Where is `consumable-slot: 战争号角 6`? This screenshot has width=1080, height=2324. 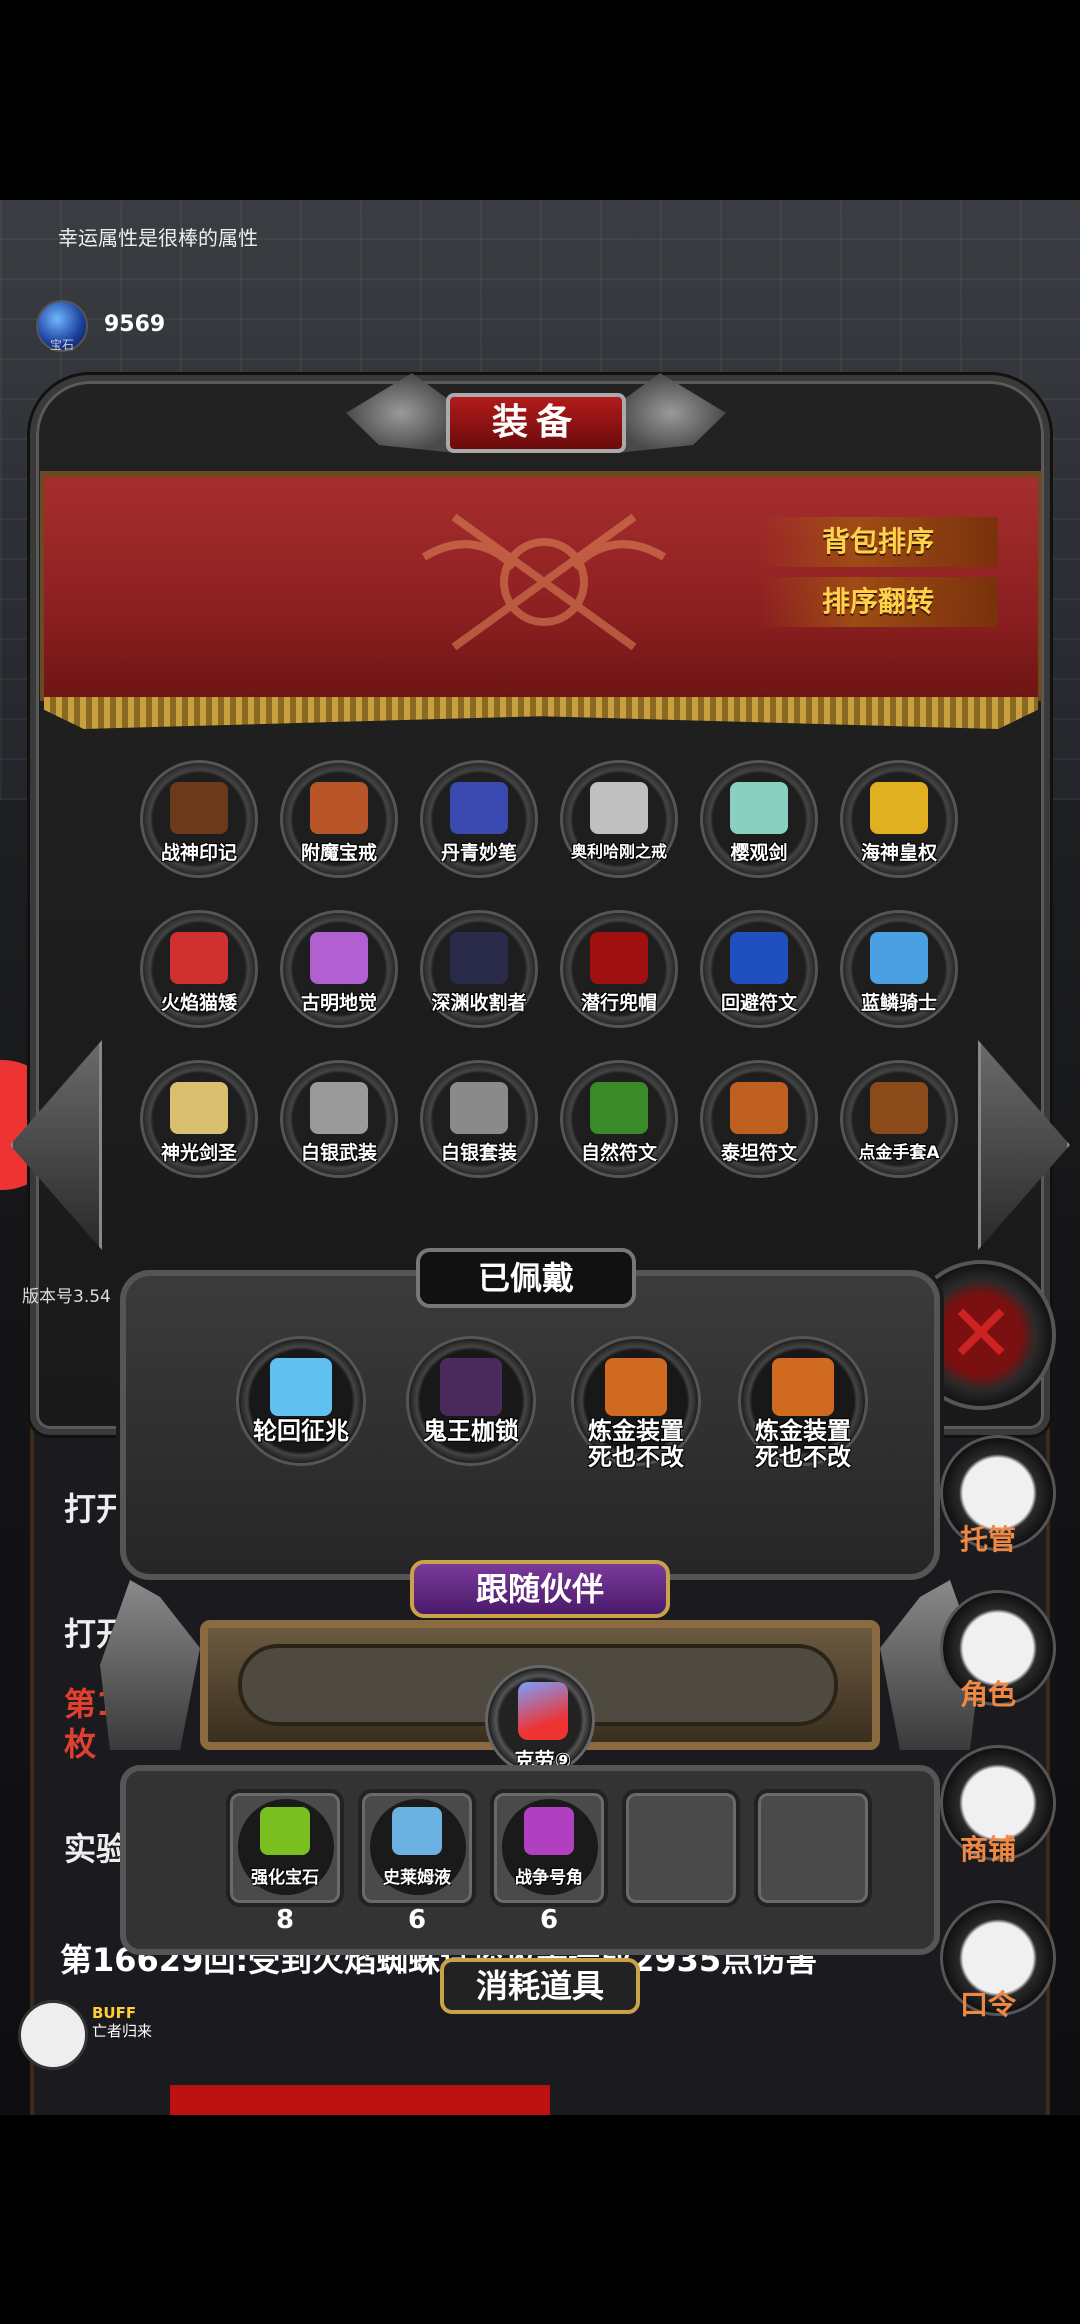
consumable-slot: 战争号角 6 is located at coordinates (549, 1862).